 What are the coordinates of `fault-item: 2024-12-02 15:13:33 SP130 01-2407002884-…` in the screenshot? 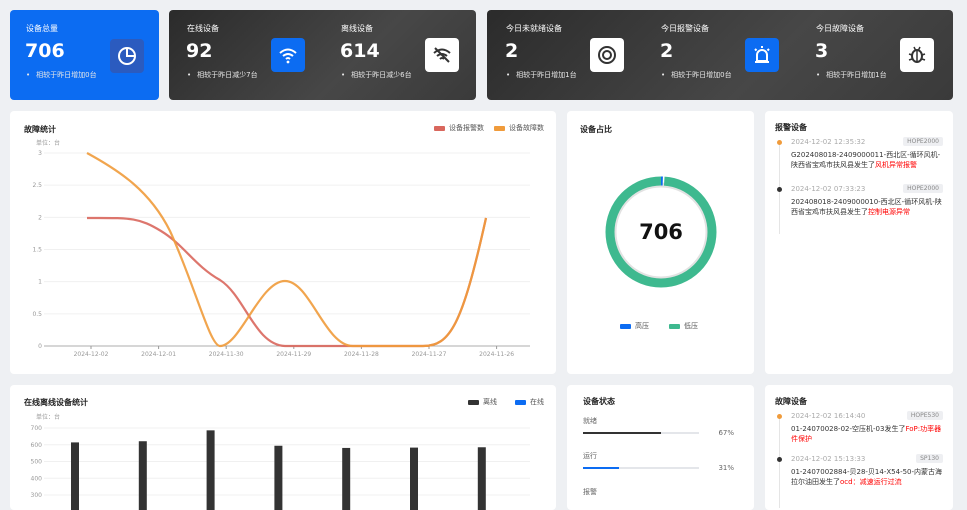 It's located at (859, 479).